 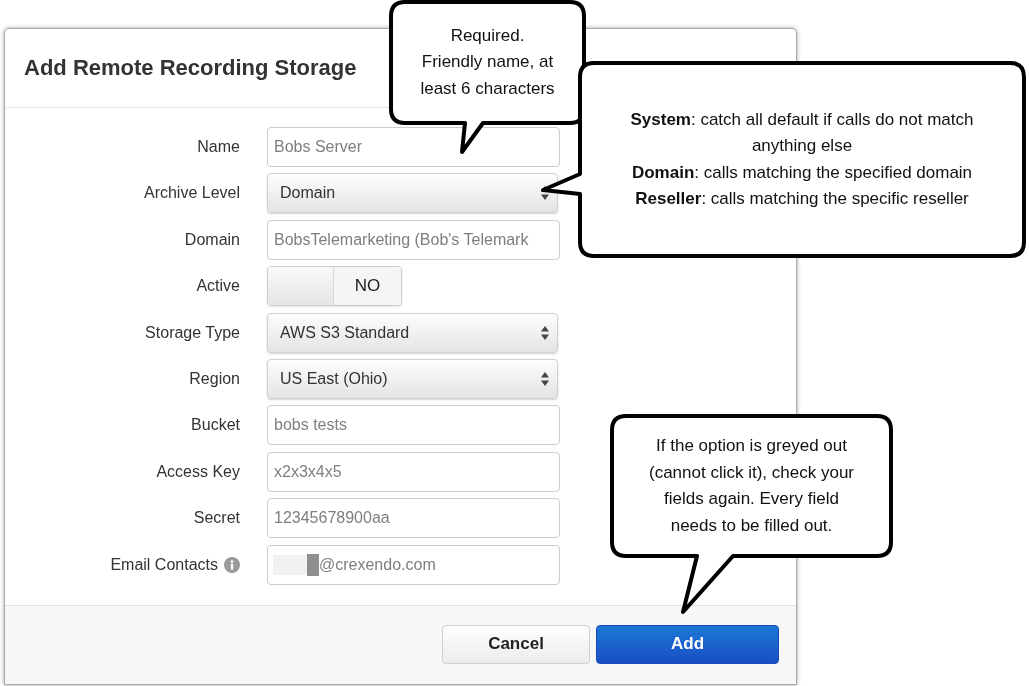 I want to click on dialog-button: Cancel, so click(x=516, y=644).